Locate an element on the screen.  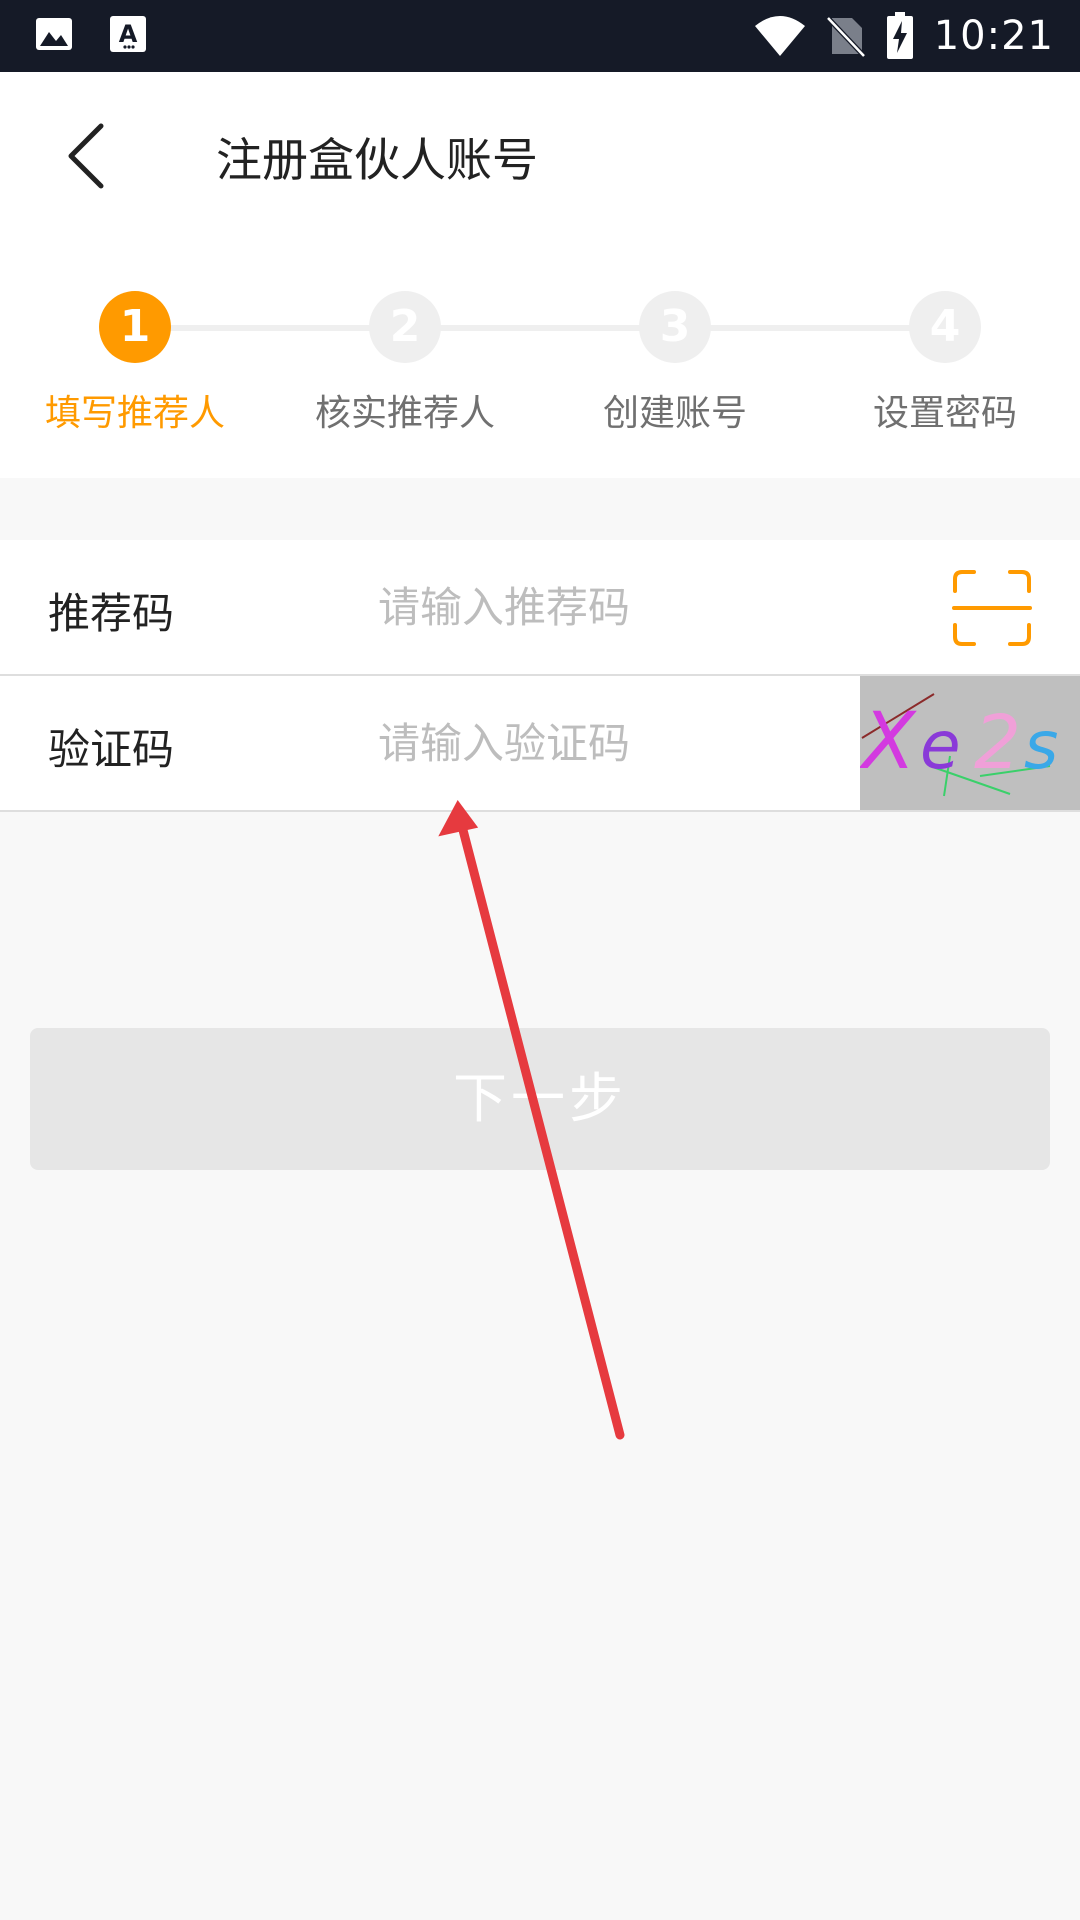
scan-icon is located at coordinates (992, 610).